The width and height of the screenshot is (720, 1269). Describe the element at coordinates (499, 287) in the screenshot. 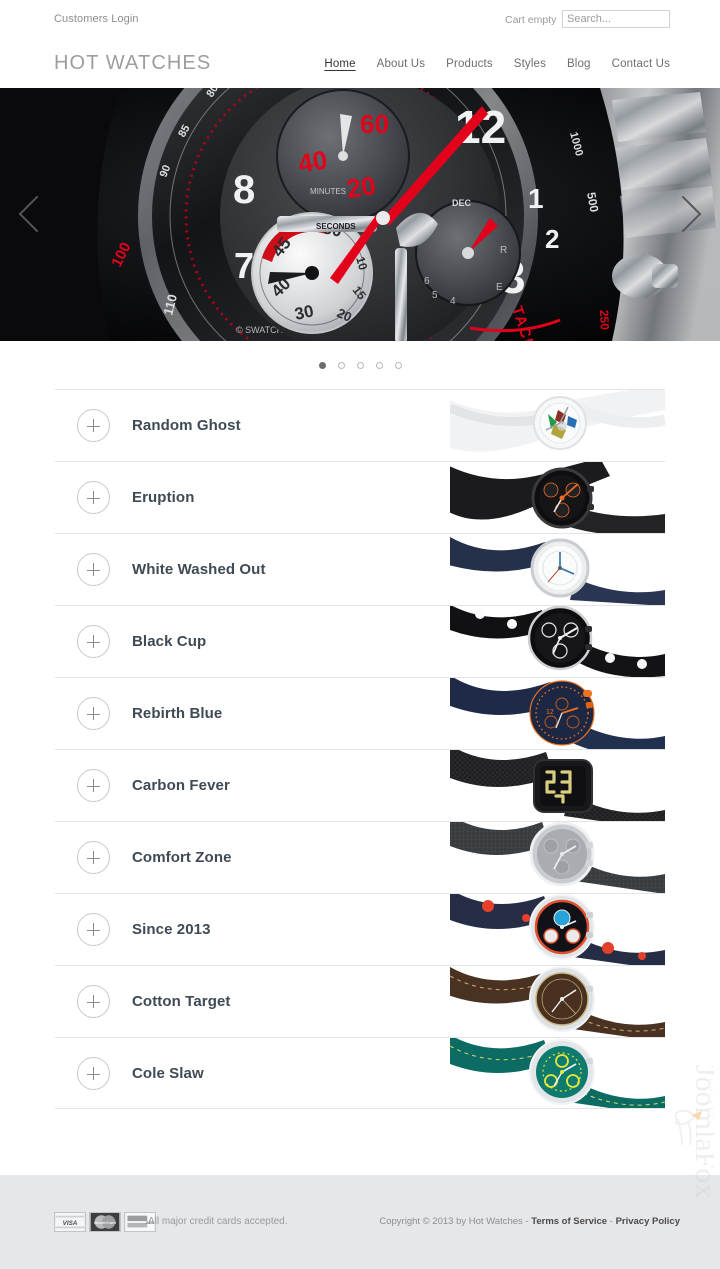

I see `svg-text: E` at that location.